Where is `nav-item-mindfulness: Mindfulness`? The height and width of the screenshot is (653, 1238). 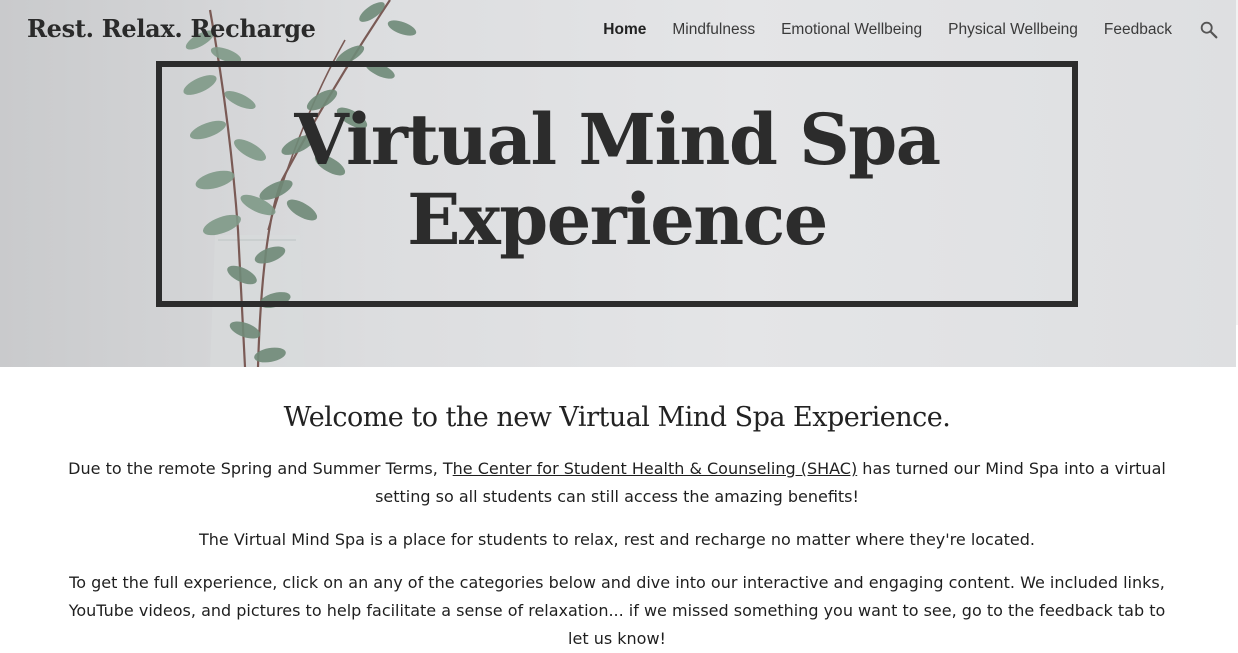 nav-item-mindfulness: Mindfulness is located at coordinates (713, 30).